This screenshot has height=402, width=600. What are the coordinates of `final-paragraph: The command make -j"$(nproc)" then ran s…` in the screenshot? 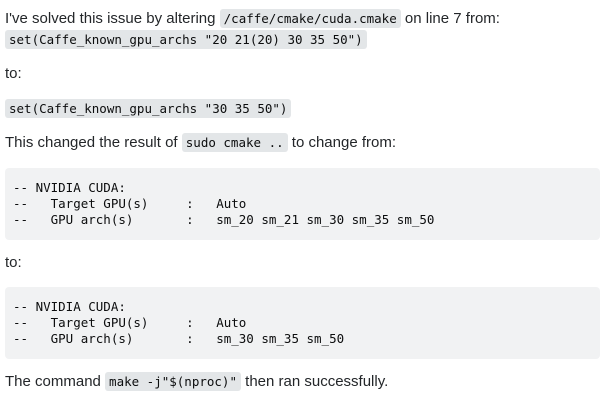 It's located at (196, 382).